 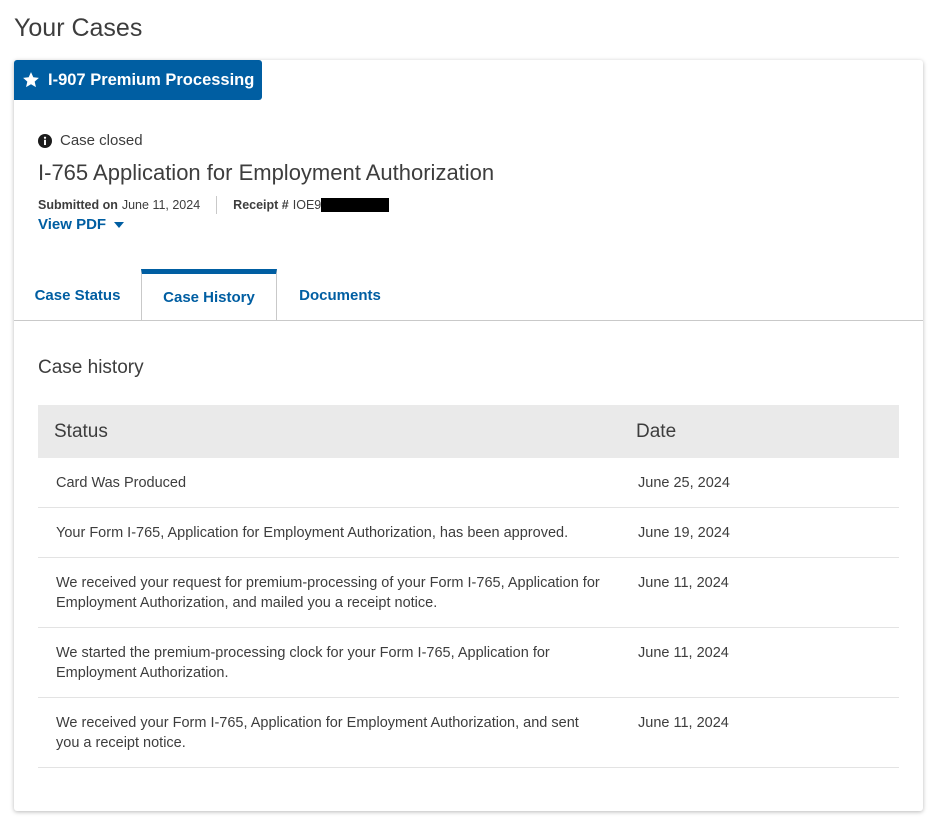 What do you see at coordinates (332, 483) in the screenshot?
I see `history-status: Card Was Produced` at bounding box center [332, 483].